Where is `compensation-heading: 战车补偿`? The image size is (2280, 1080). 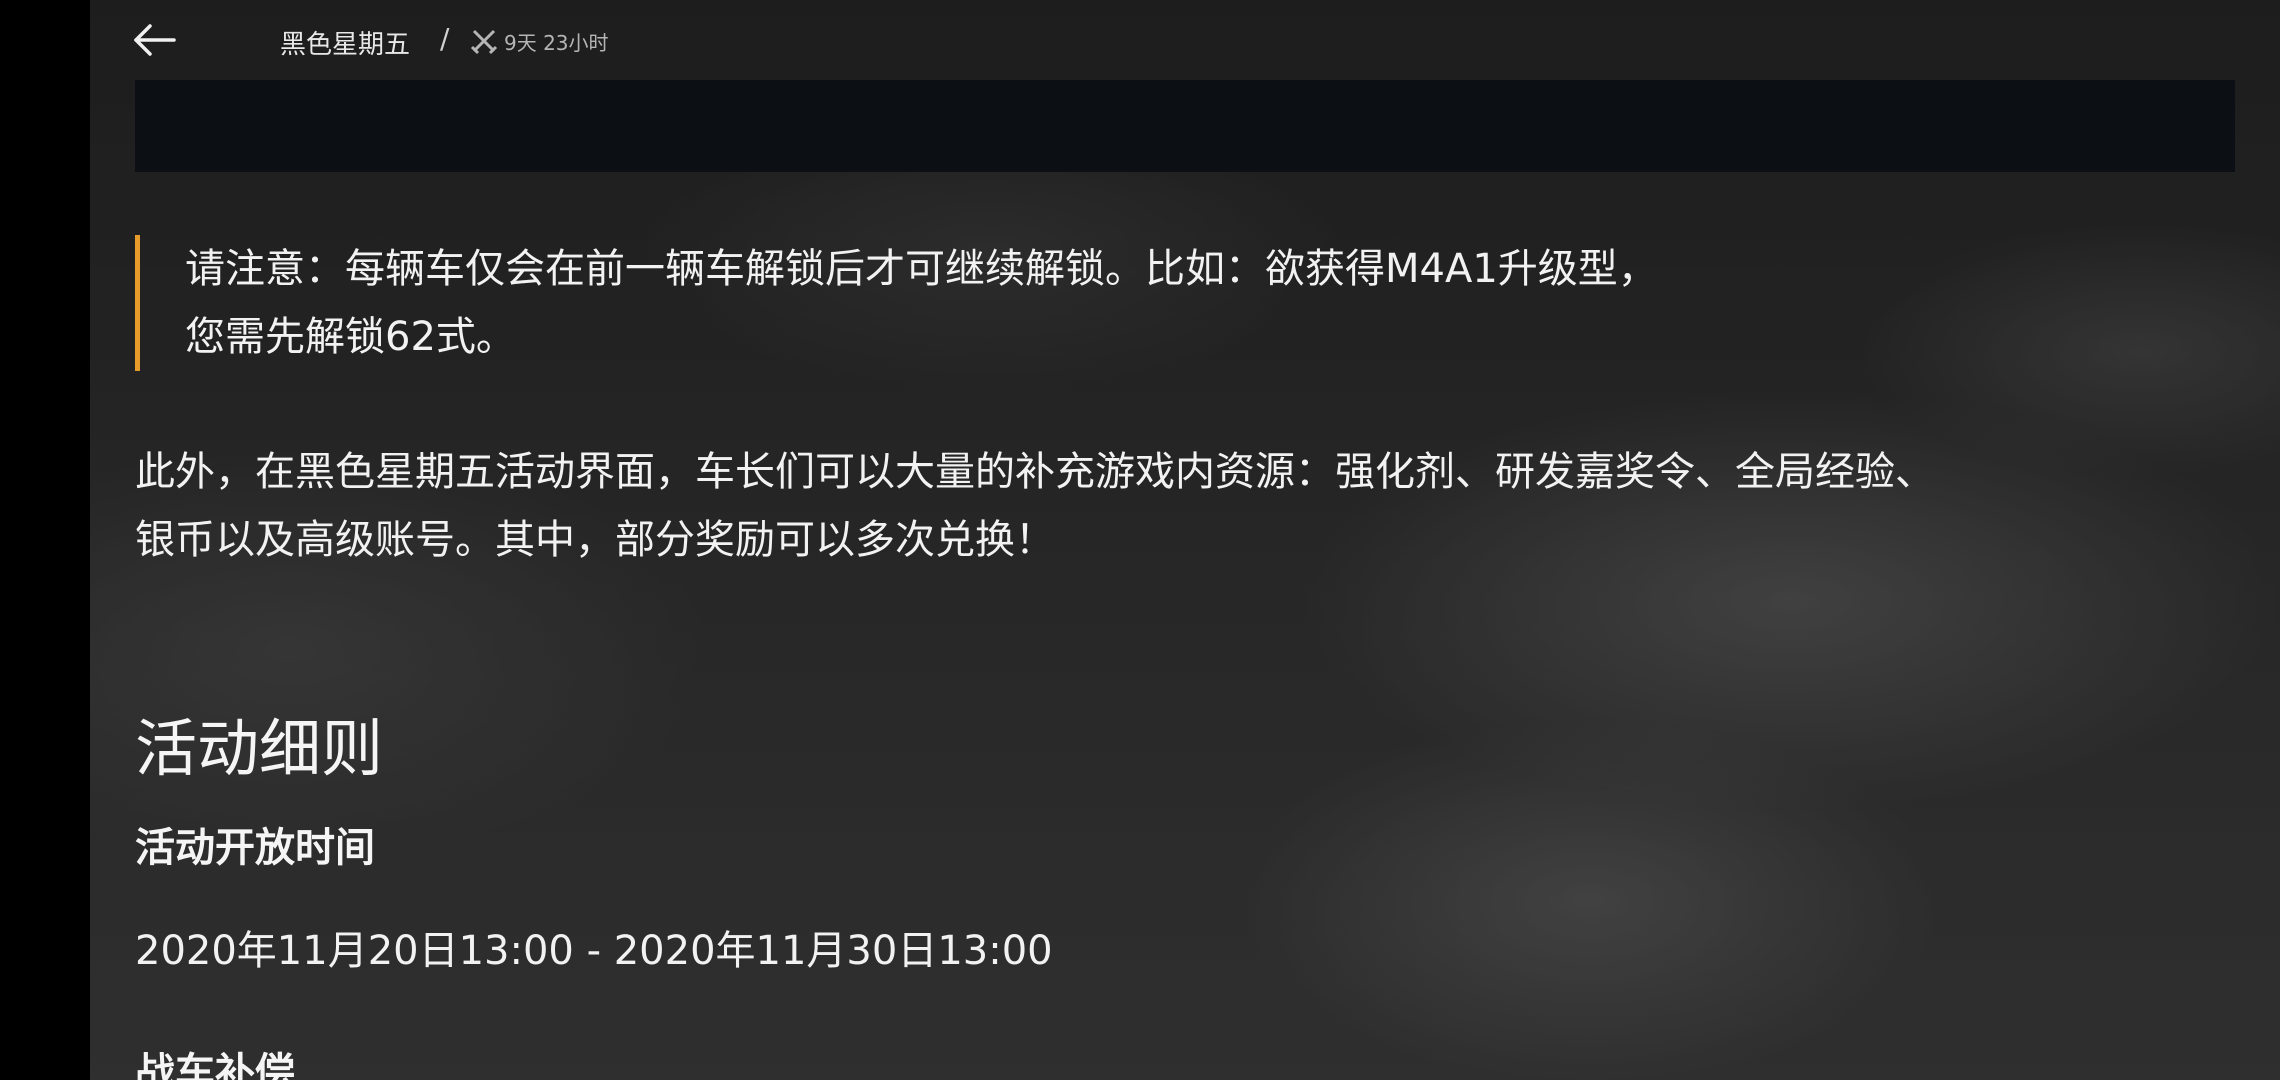
compensation-heading: 战车补偿 is located at coordinates (215, 1065).